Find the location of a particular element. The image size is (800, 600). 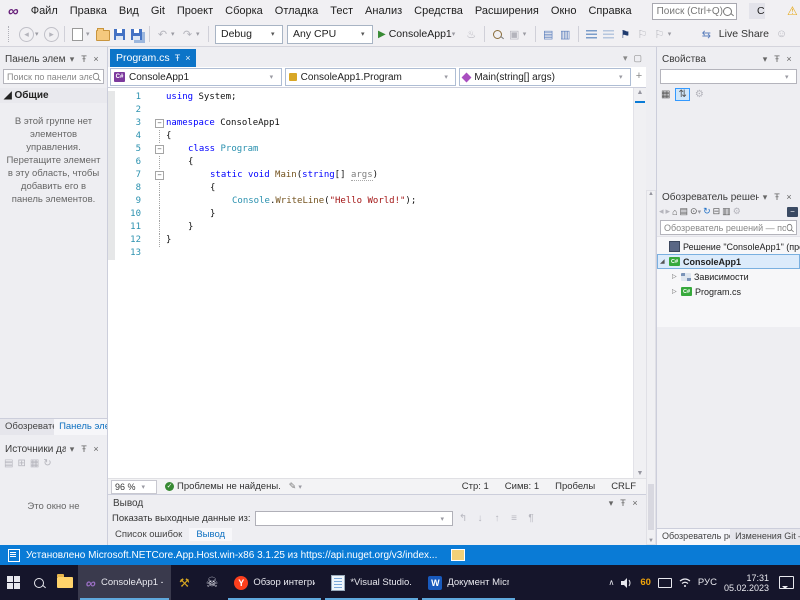

output-window-menu-icon: ▾ is located at coordinates (611, 503).